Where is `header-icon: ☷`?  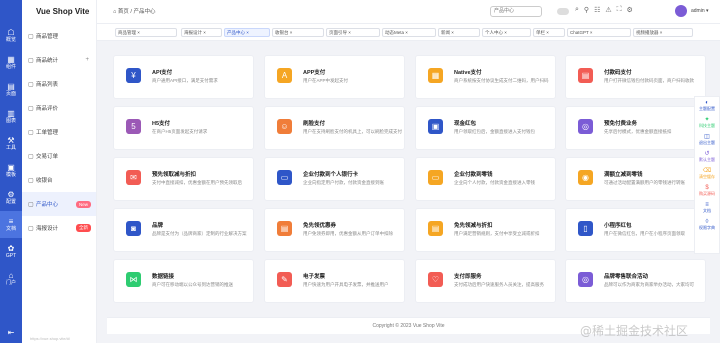 header-icon: ☷ is located at coordinates (597, 10).